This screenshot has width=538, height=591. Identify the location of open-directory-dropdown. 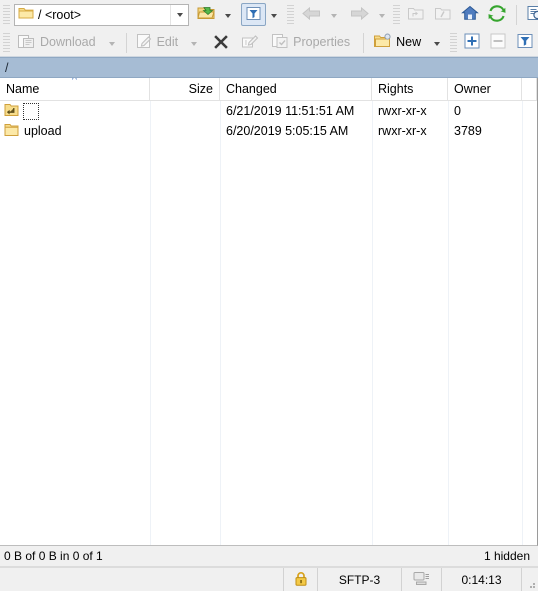
(228, 14).